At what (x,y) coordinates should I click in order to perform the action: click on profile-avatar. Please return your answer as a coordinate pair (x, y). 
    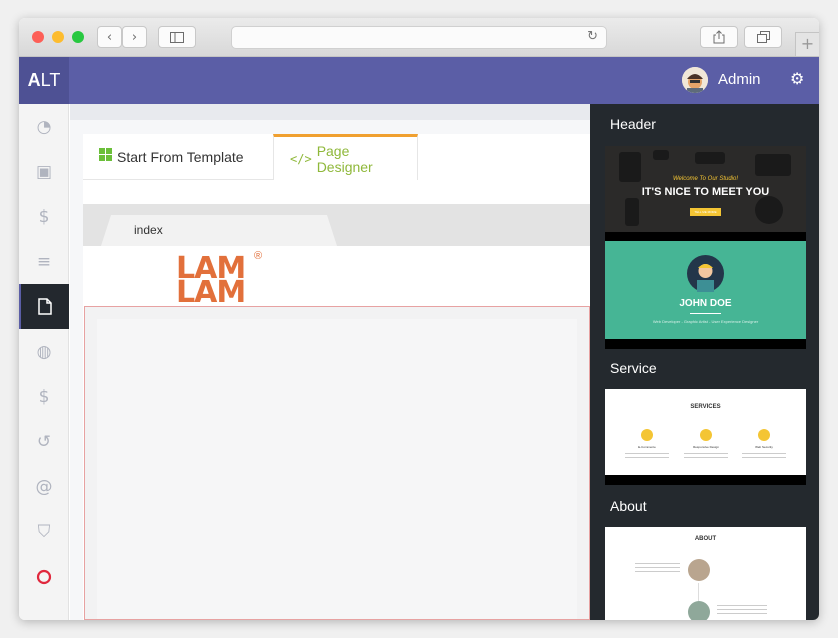
    Looking at the image, I should click on (705, 273).